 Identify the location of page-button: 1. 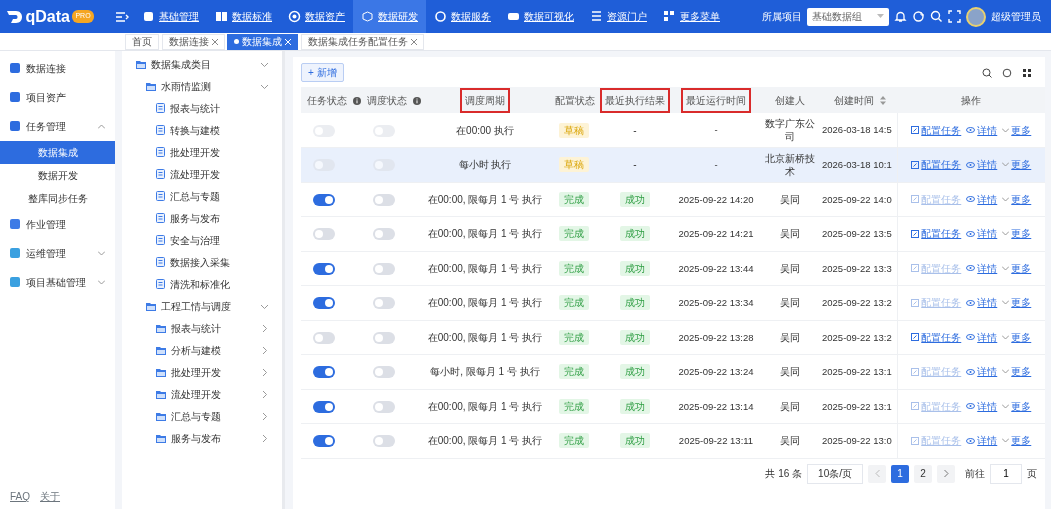
(900, 473).